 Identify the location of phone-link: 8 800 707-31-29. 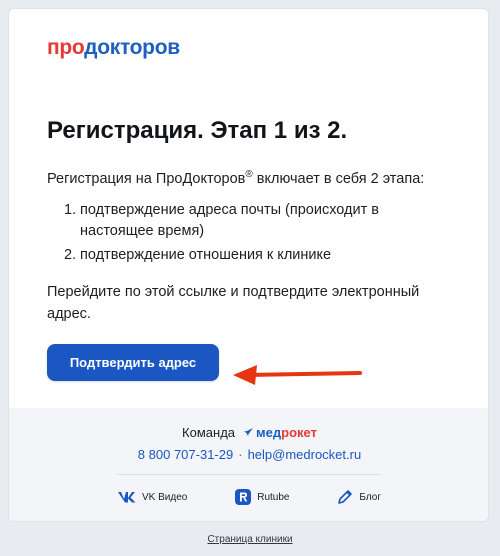
(185, 454).